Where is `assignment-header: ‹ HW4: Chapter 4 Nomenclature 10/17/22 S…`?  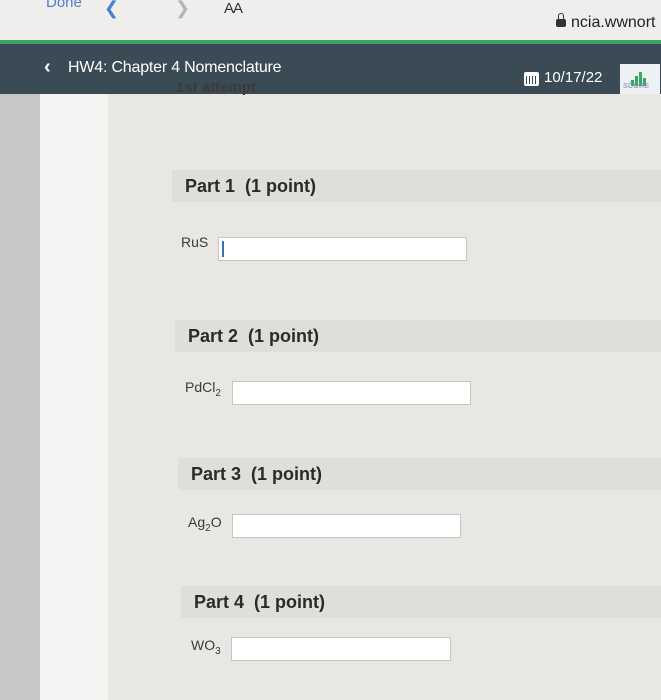 assignment-header: ‹ HW4: Chapter 4 Nomenclature 10/17/22 S… is located at coordinates (330, 69).